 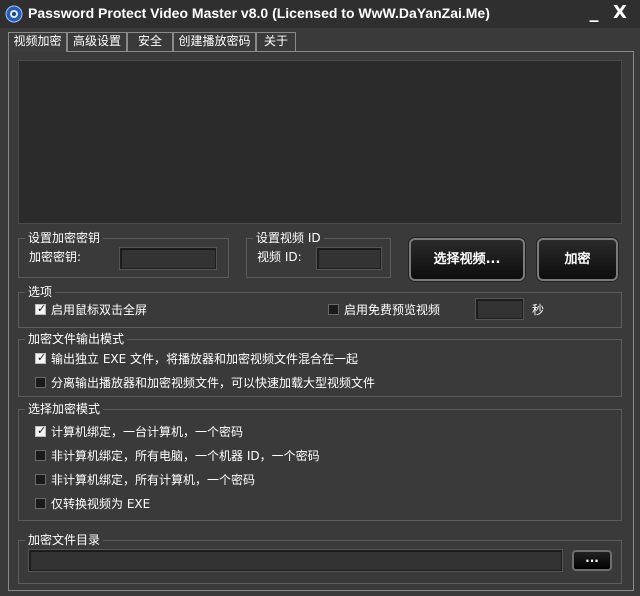 I want to click on free-preview-checkbox, so click(x=333, y=309).